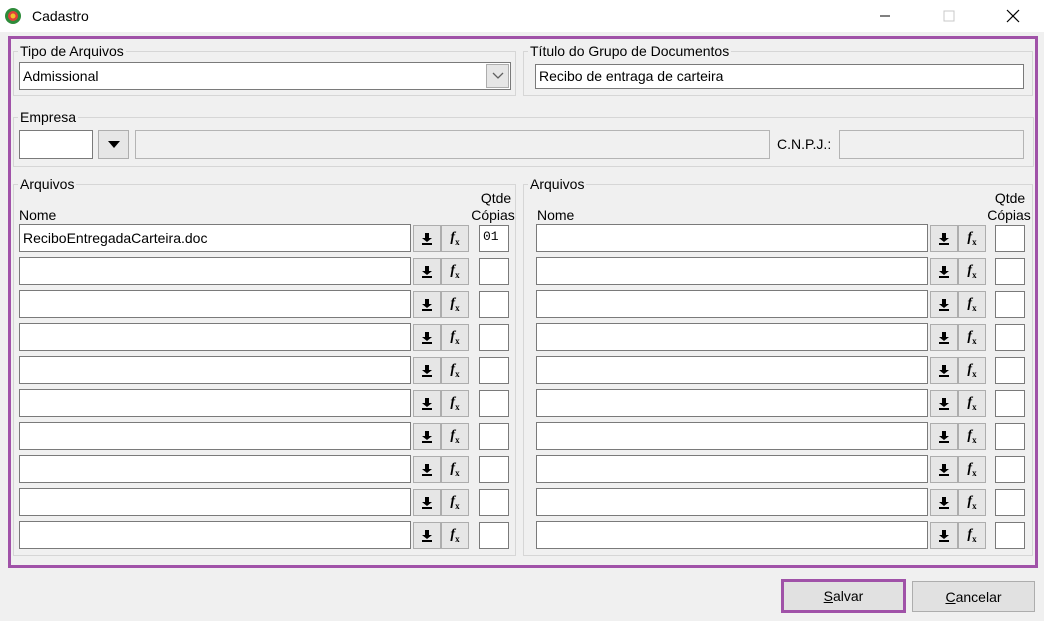 The width and height of the screenshot is (1044, 621). What do you see at coordinates (215, 238) in the screenshot?
I see `left-file-name-input: ReciboEntregadaCarteira.doc` at bounding box center [215, 238].